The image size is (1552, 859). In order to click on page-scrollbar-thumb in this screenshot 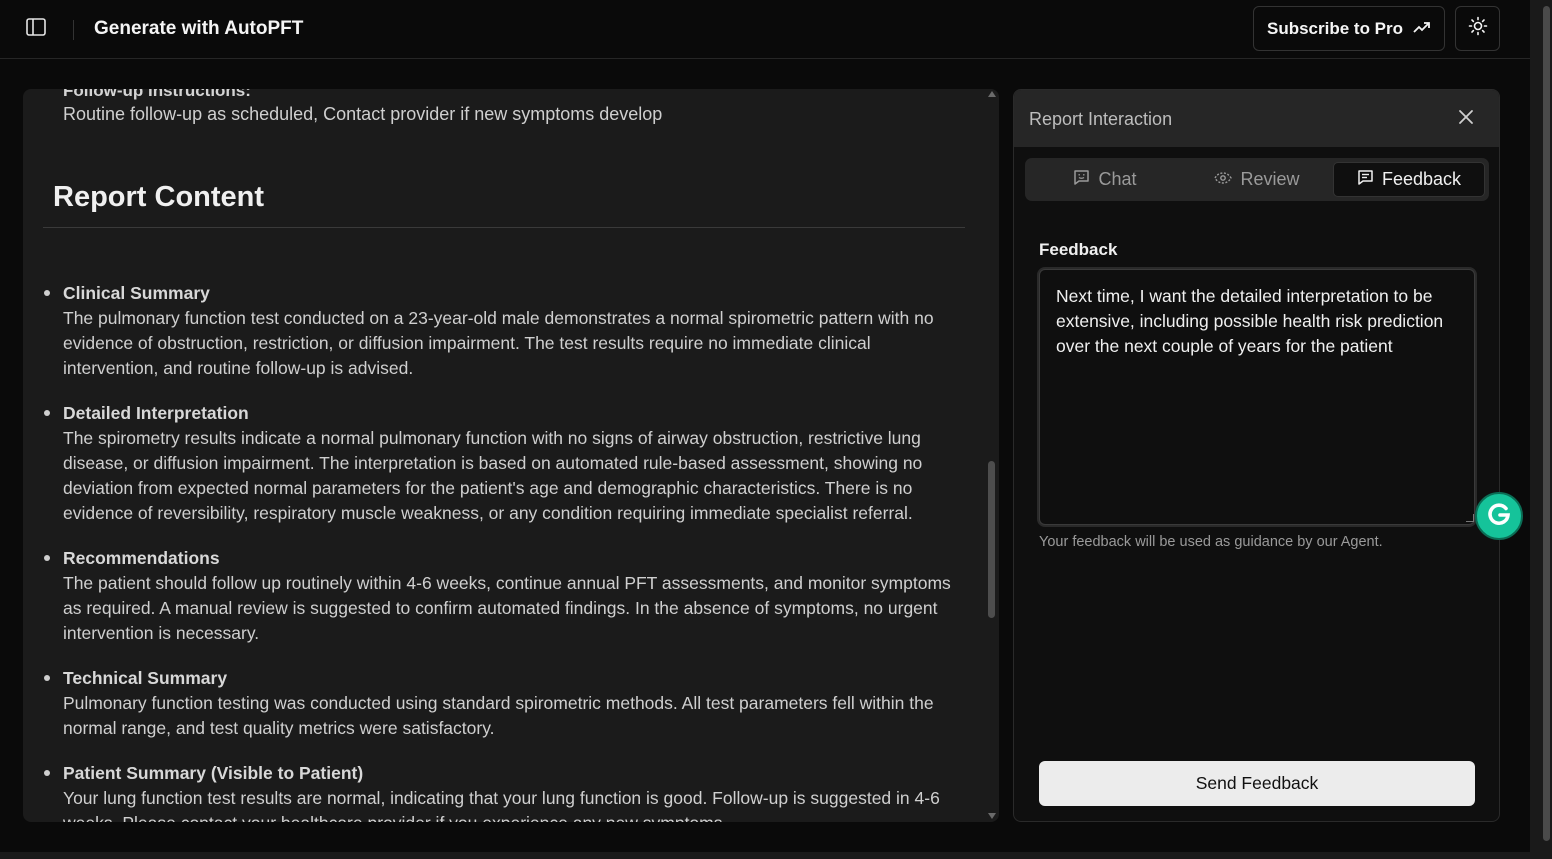, I will do `click(1546, 423)`.